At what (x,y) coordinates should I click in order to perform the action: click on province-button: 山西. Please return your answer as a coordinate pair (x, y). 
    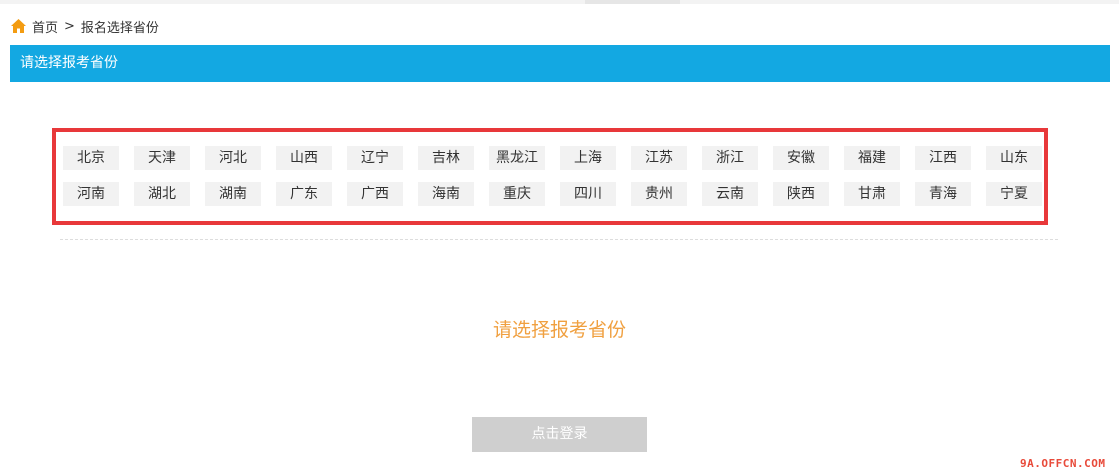
    Looking at the image, I should click on (304, 158).